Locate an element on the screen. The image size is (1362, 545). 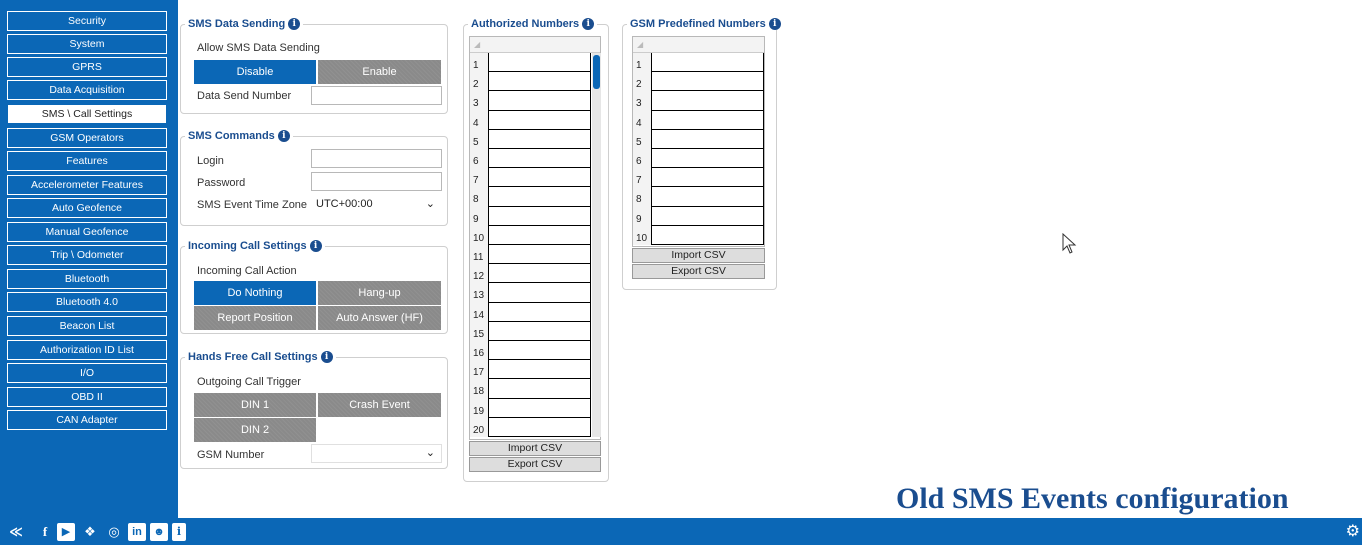
gear-icon: ⚙ is located at coordinates (1353, 531).